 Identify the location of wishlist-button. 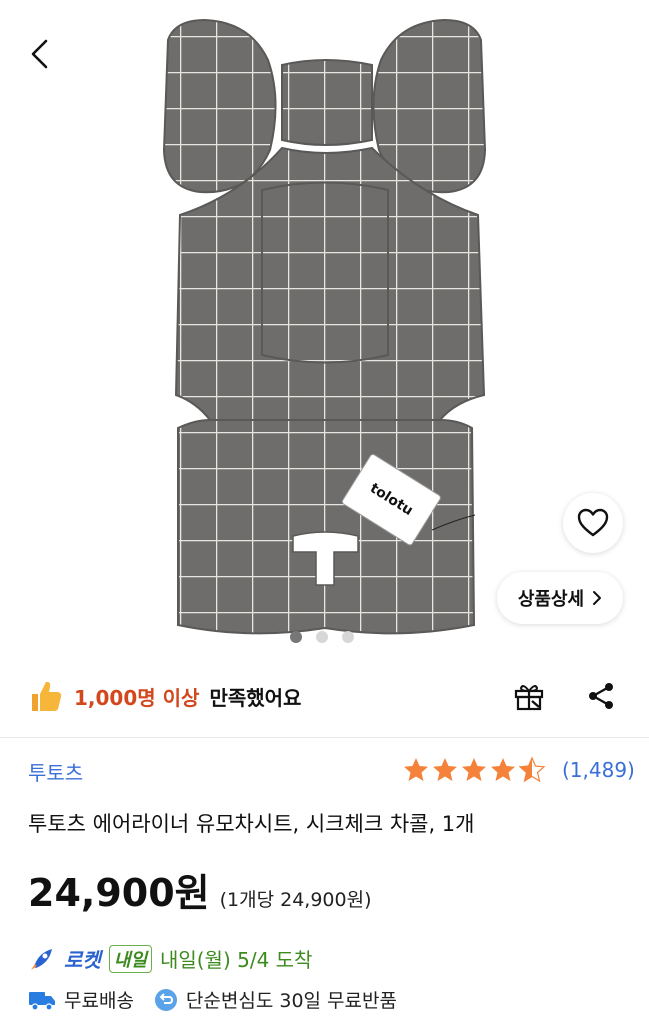
(593, 523).